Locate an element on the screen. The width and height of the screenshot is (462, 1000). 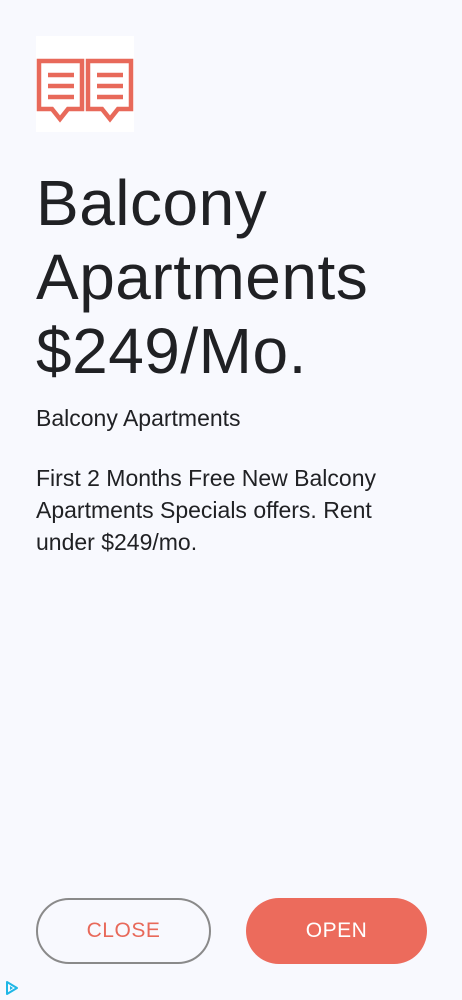
close-button: CLOSE is located at coordinates (123, 931).